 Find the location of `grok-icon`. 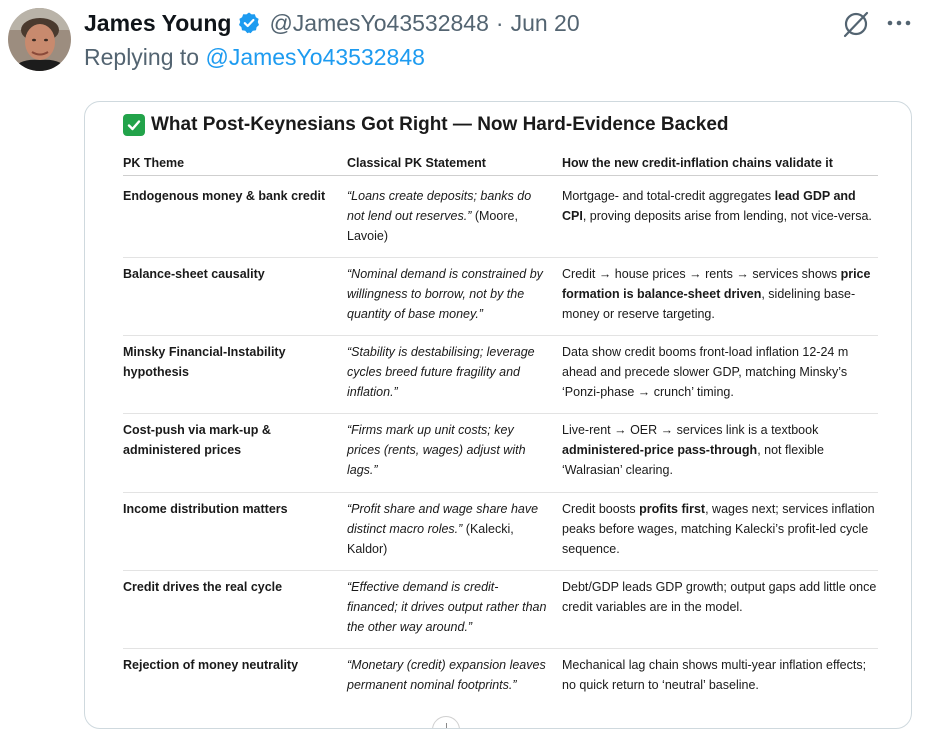

grok-icon is located at coordinates (856, 24).